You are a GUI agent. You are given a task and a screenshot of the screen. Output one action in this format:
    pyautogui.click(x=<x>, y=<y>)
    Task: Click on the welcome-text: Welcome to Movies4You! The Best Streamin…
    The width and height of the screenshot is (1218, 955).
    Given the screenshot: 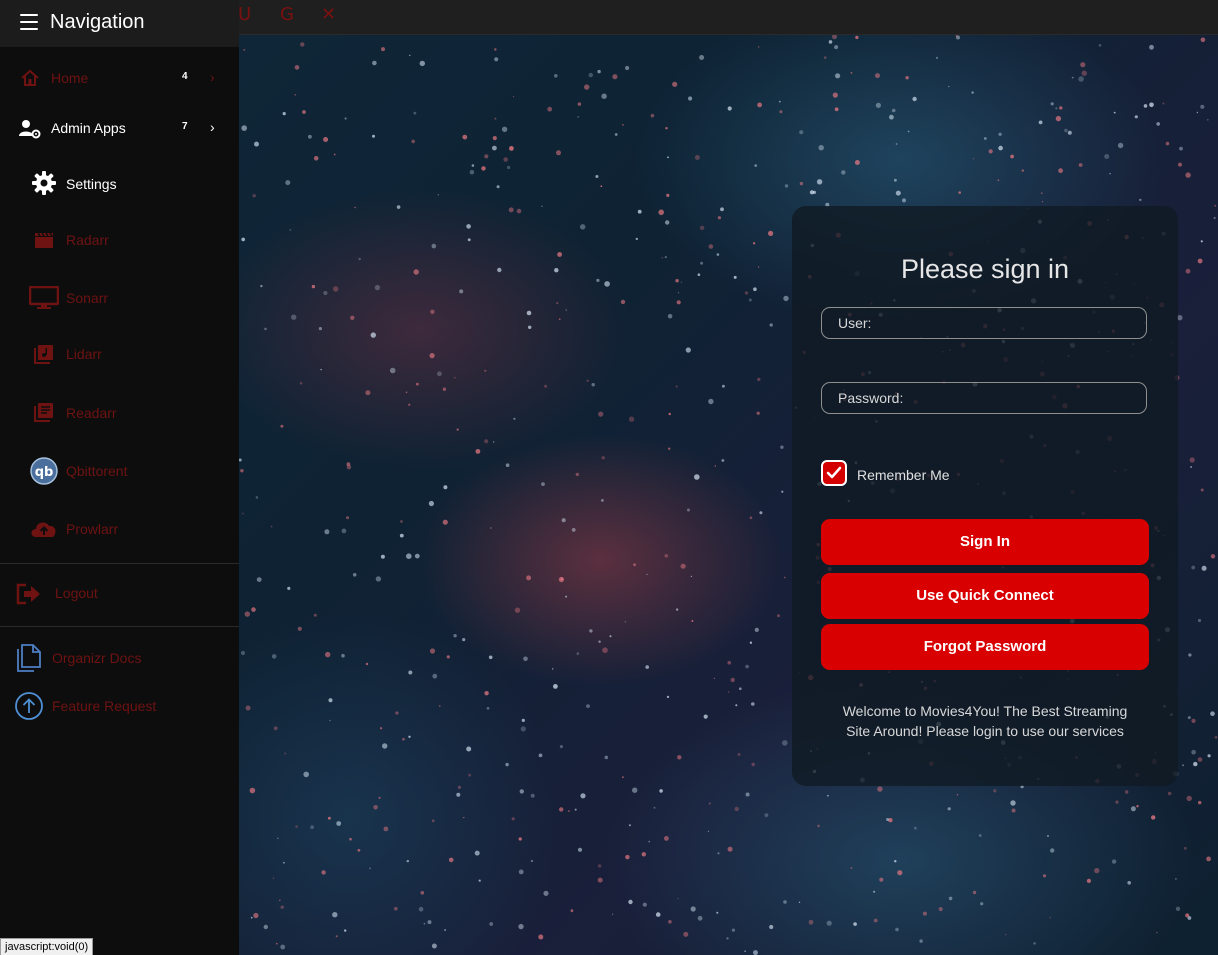 What is the action you would take?
    pyautogui.click(x=985, y=721)
    